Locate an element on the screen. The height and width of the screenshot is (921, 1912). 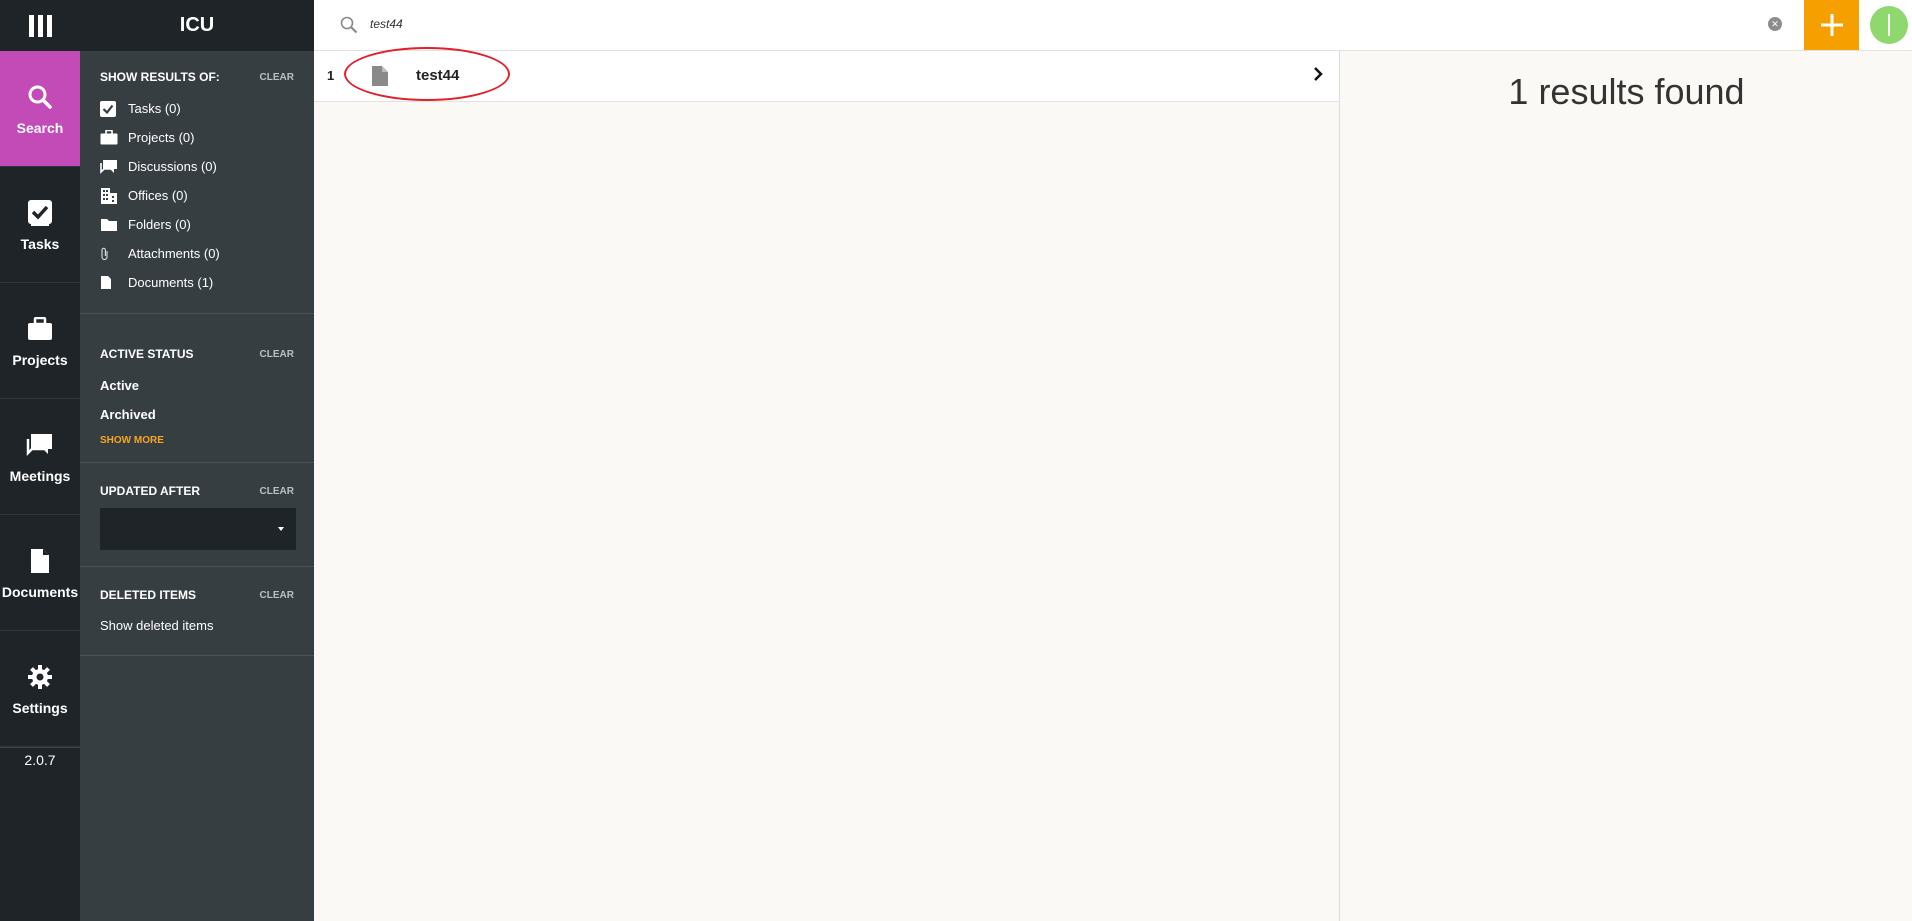
status-archived: Archived is located at coordinates (197, 414).